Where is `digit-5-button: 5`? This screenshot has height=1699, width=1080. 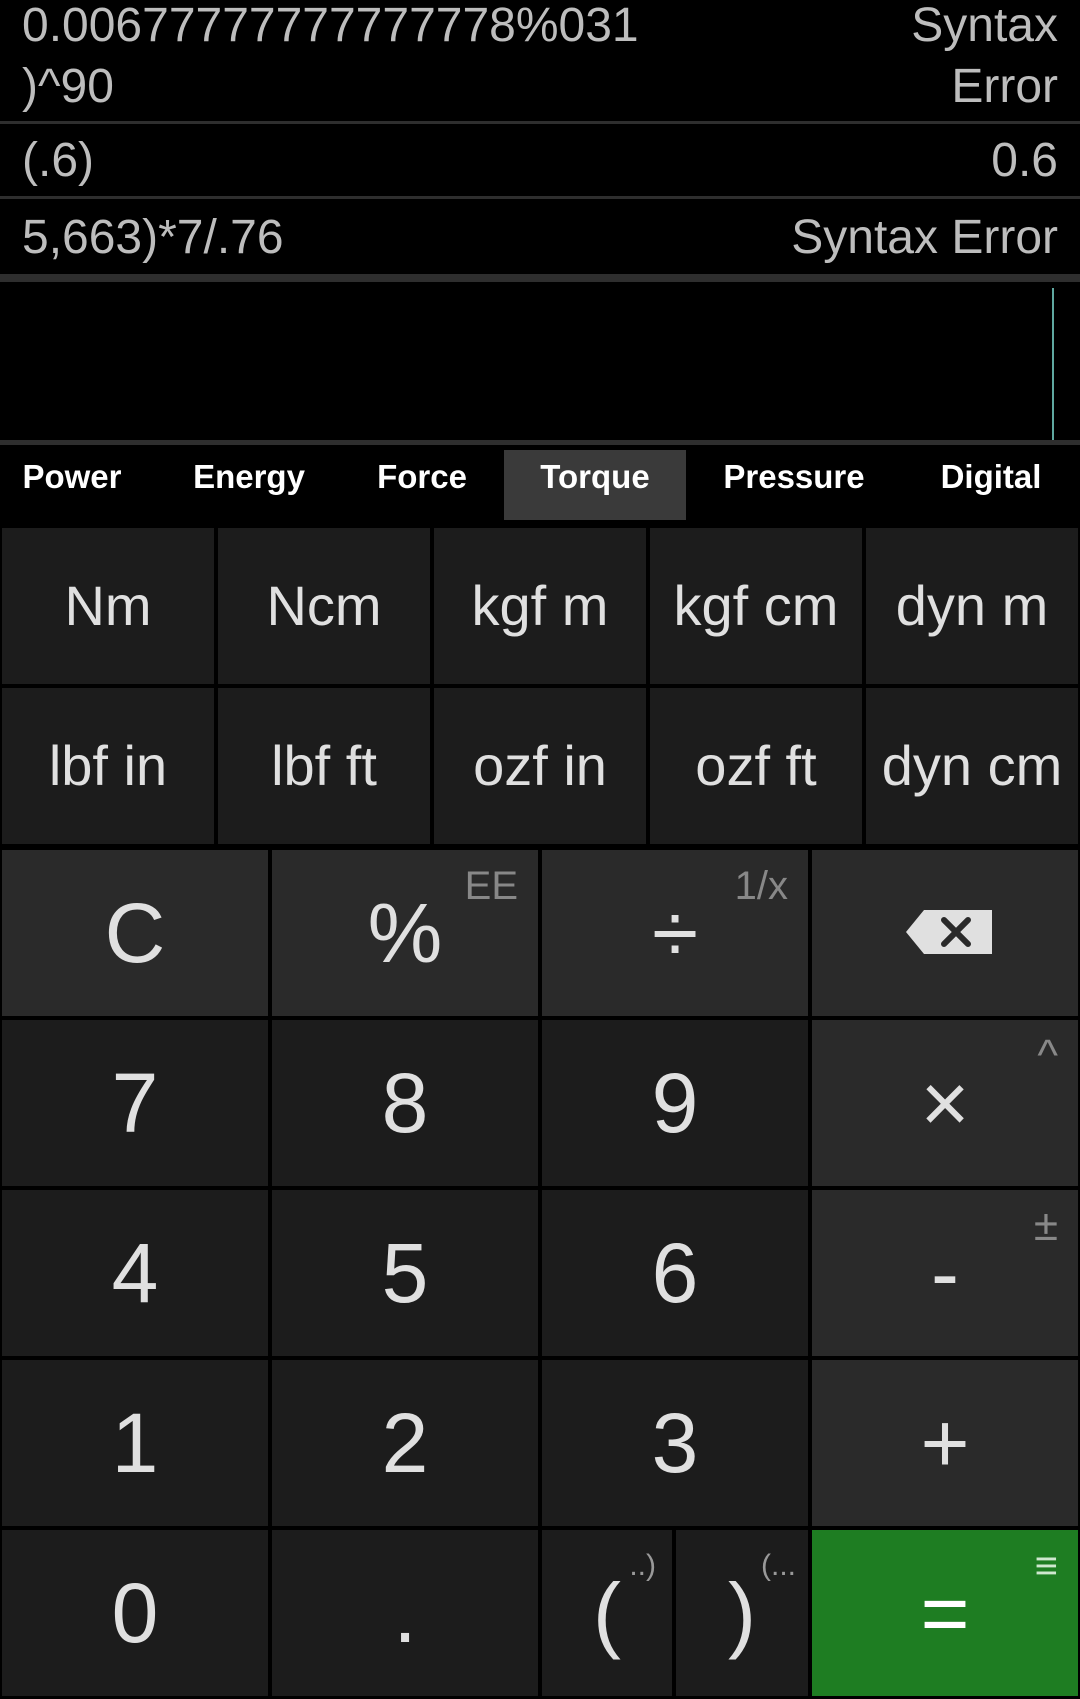
digit-5-button: 5 is located at coordinates (405, 1273).